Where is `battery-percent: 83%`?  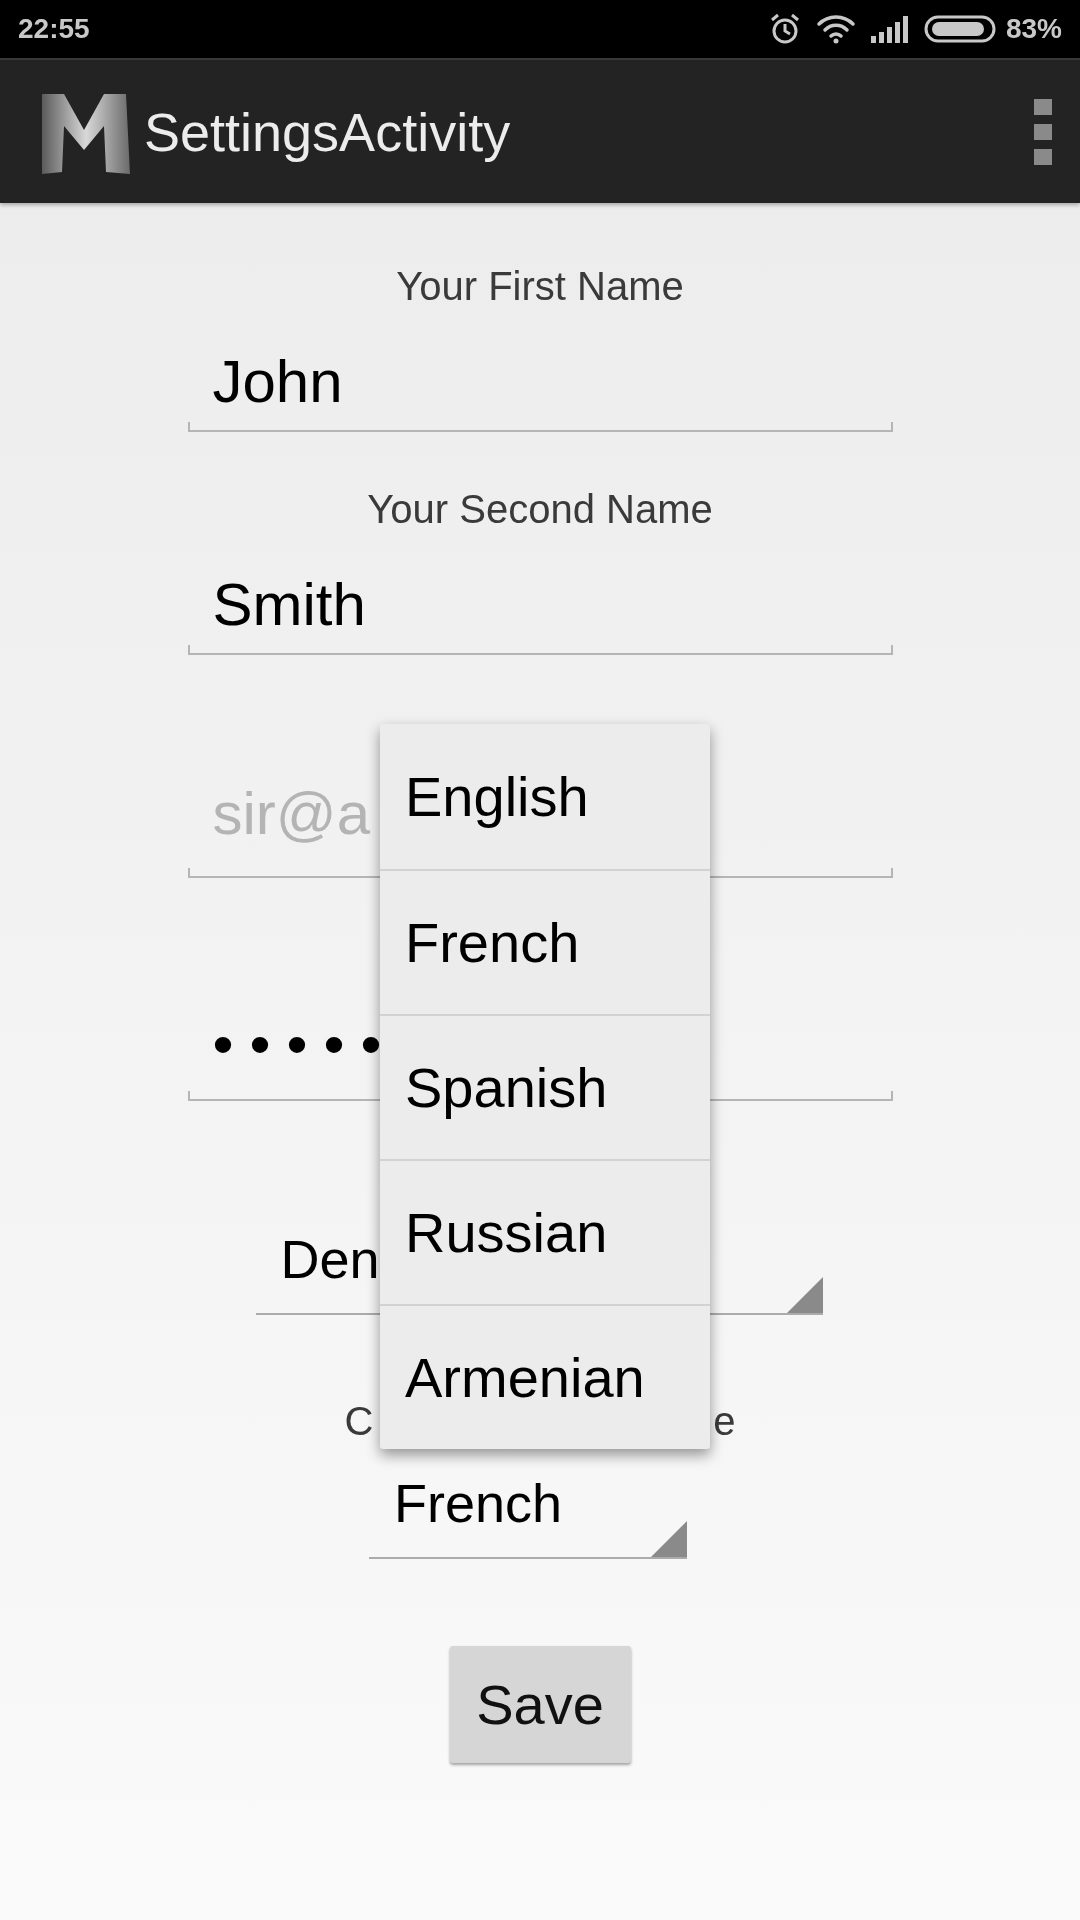
battery-percent: 83% is located at coordinates (1033, 29).